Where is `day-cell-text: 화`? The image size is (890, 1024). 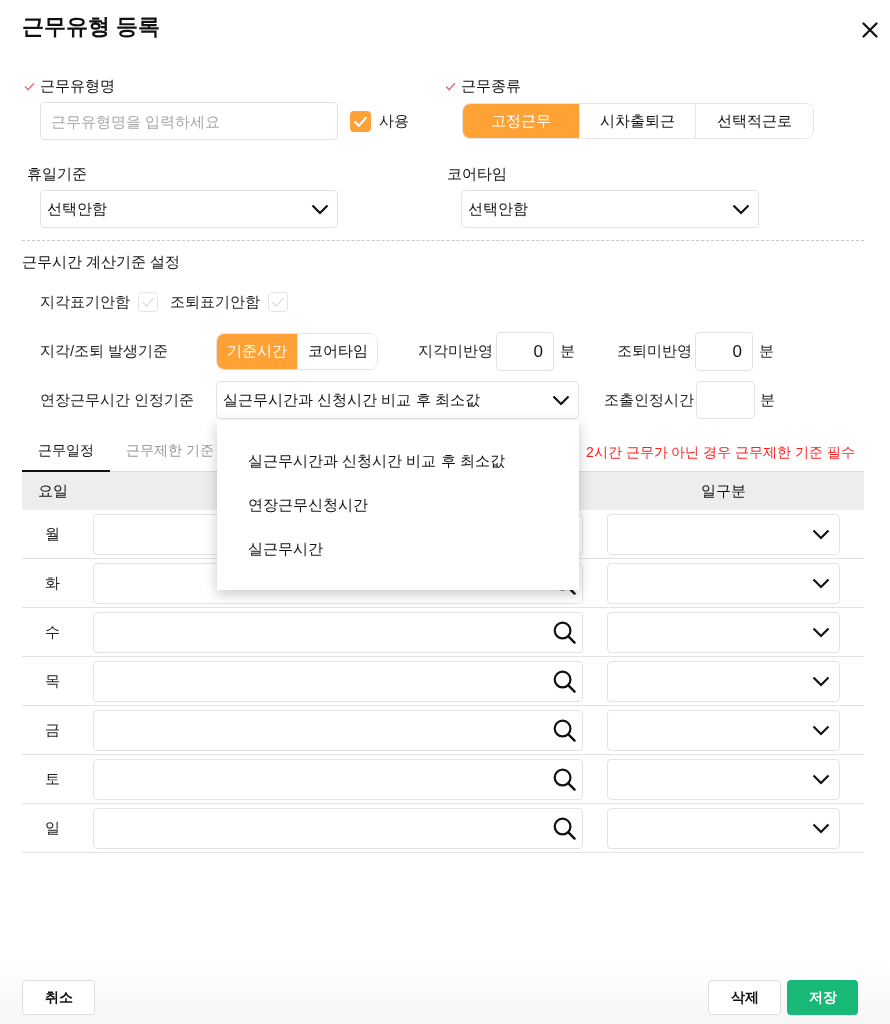 day-cell-text: 화 is located at coordinates (52, 583).